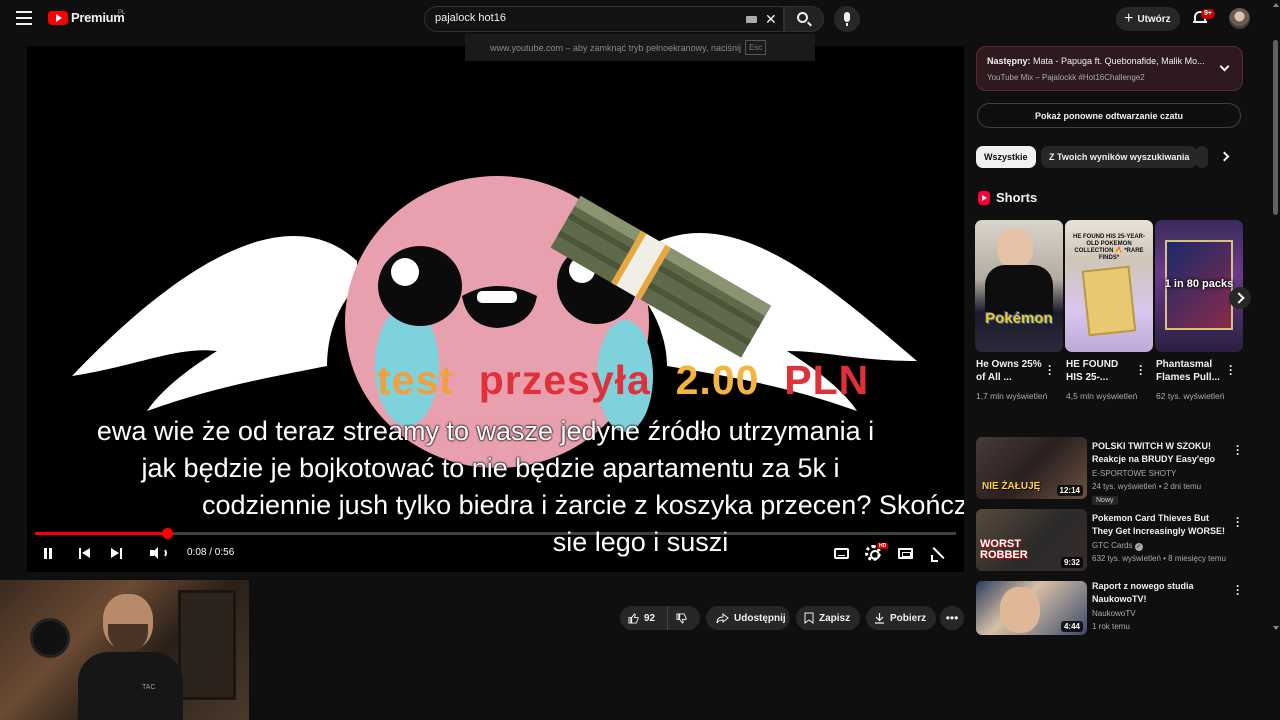  I want to click on youtube-play-icon, so click(58, 17).